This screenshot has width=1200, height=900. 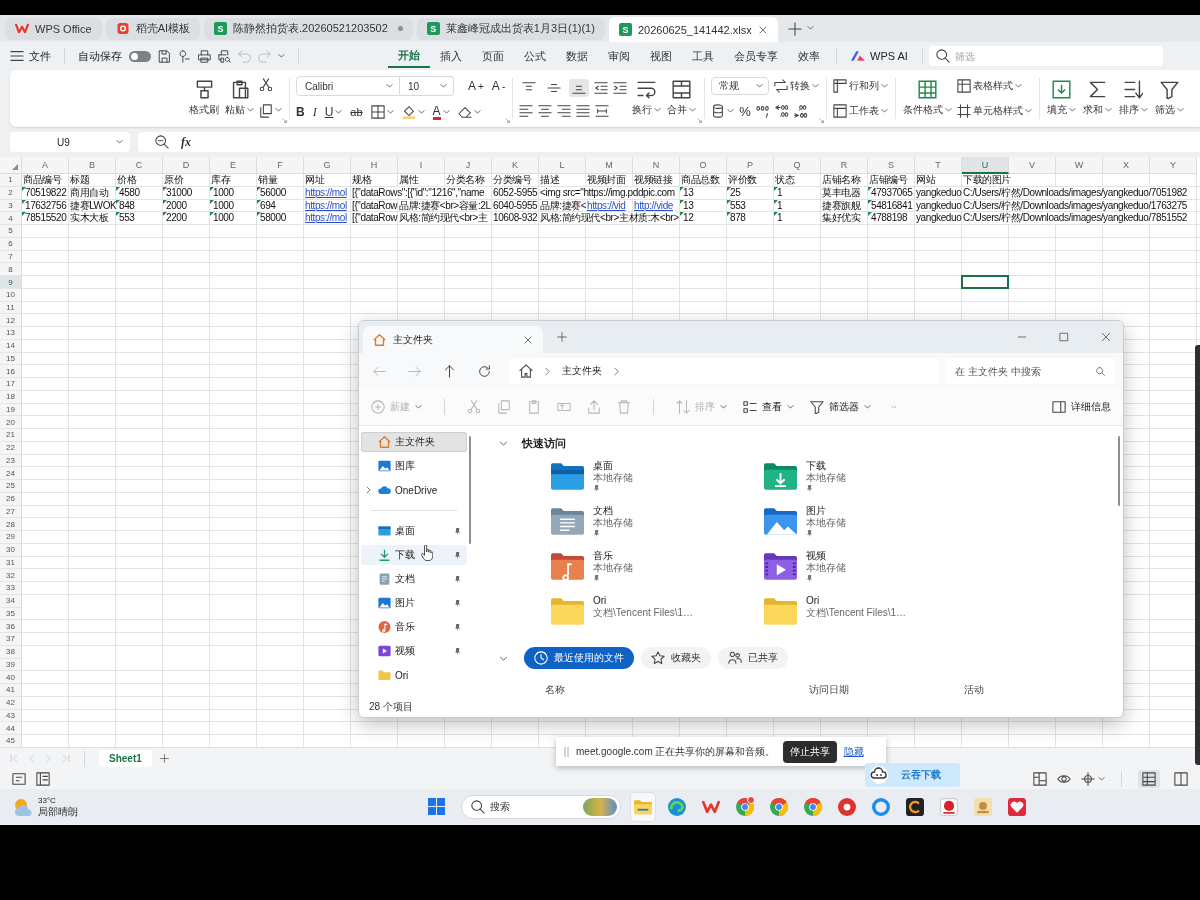 What do you see at coordinates (723, 111) in the screenshot?
I see `accounting-format-button` at bounding box center [723, 111].